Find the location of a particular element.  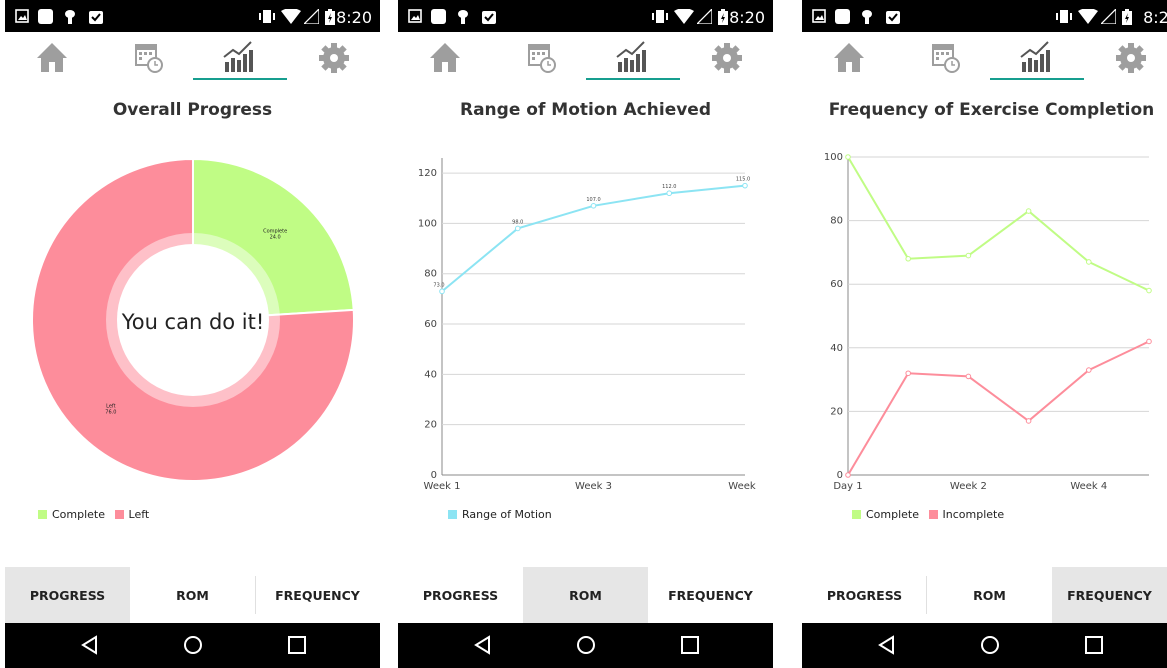

vibrate-icon is located at coordinates (1064, 16).